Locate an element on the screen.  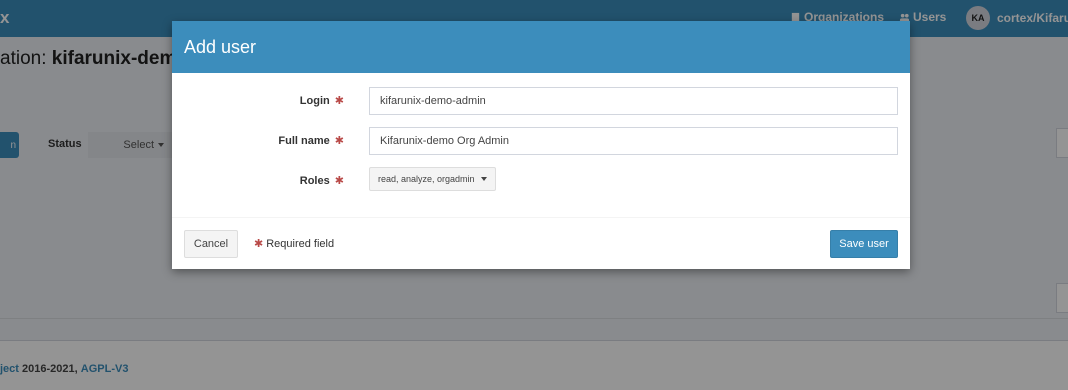
required-field-text: Required field is located at coordinates (300, 243).